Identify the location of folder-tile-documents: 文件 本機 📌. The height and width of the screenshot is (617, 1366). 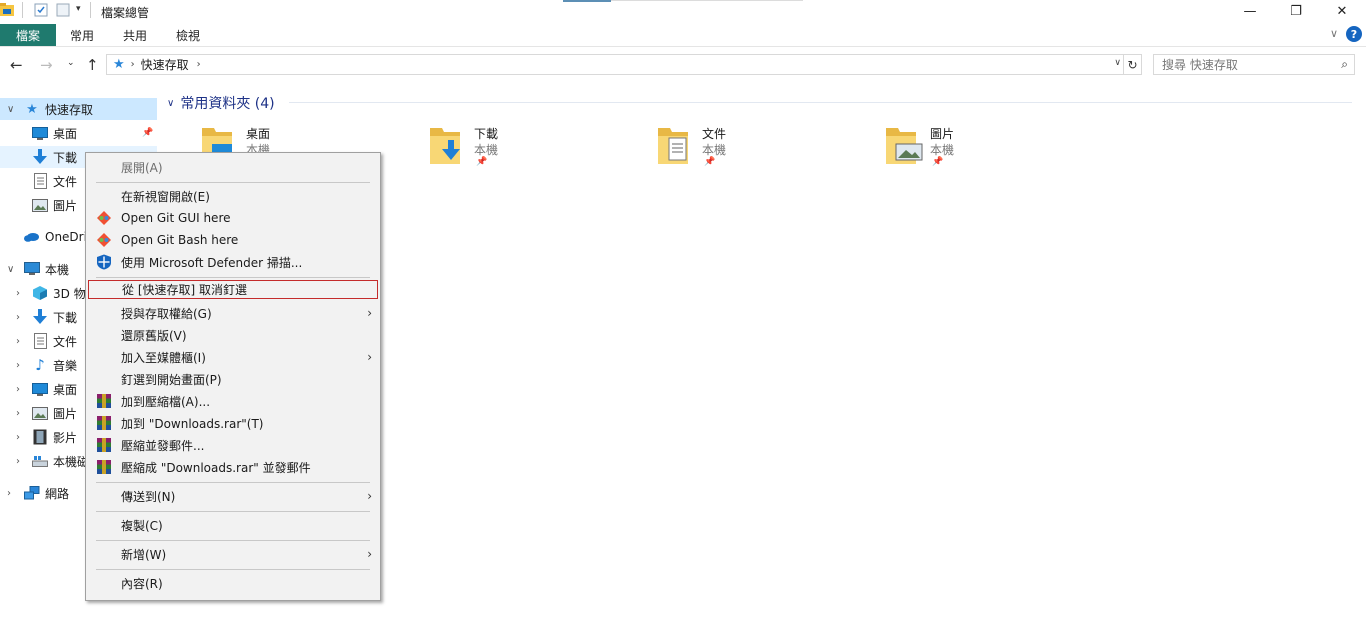
(756, 149).